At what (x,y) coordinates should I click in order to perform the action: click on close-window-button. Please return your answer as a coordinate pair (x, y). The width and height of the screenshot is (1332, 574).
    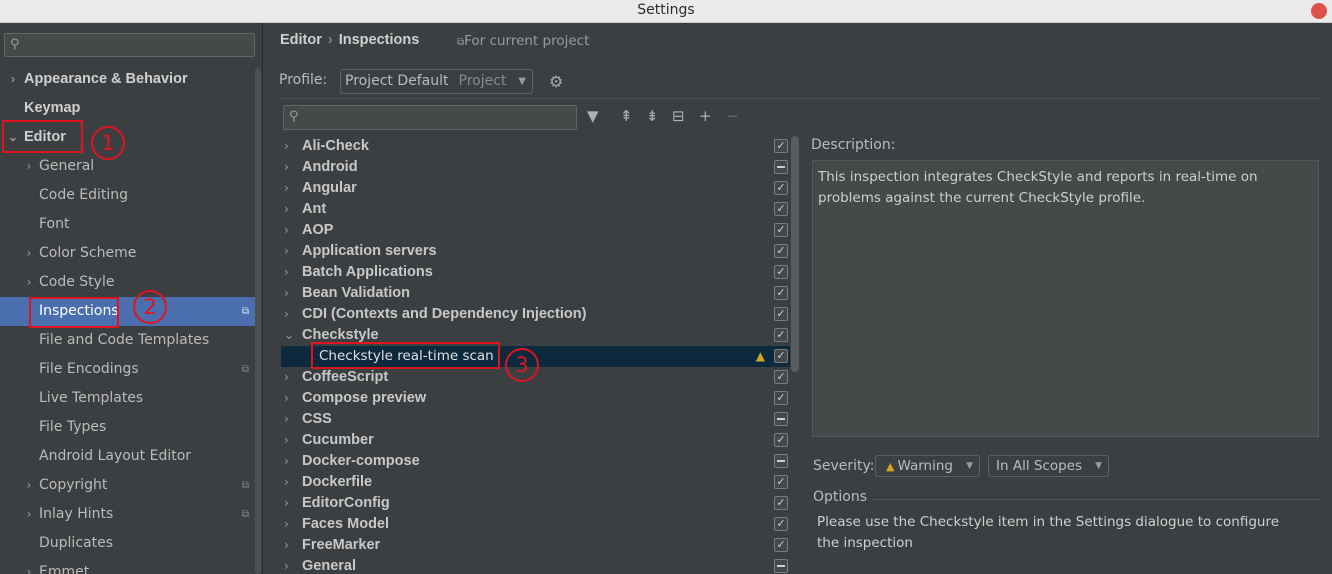
    Looking at the image, I should click on (1319, 11).